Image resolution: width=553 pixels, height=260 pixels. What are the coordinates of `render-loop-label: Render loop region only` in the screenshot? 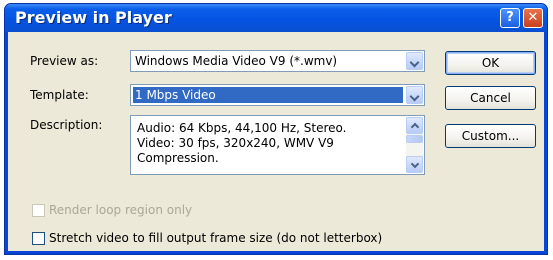 It's located at (121, 210).